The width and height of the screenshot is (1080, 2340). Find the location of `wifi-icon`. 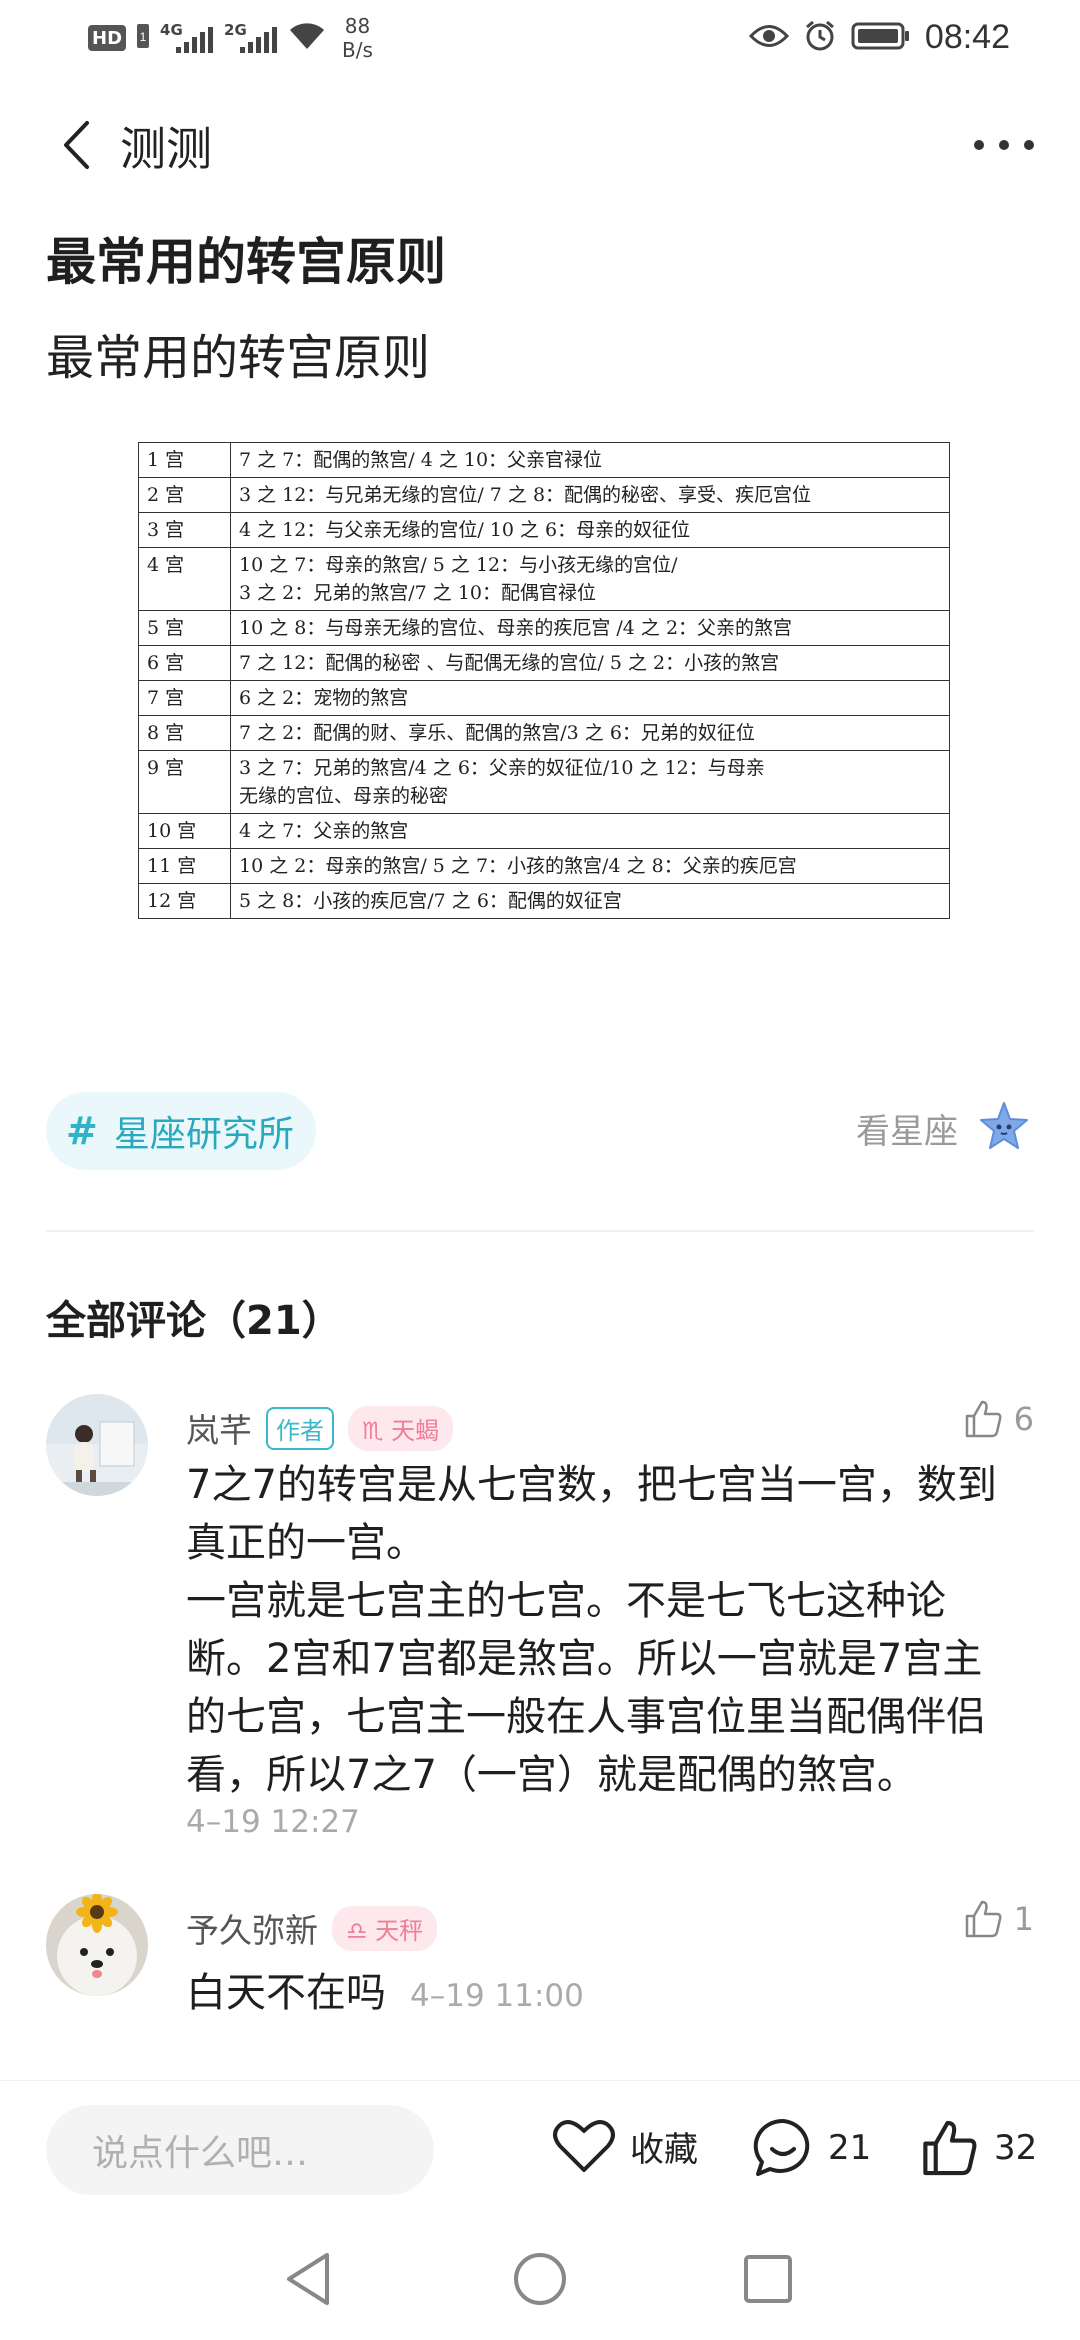

wifi-icon is located at coordinates (307, 38).